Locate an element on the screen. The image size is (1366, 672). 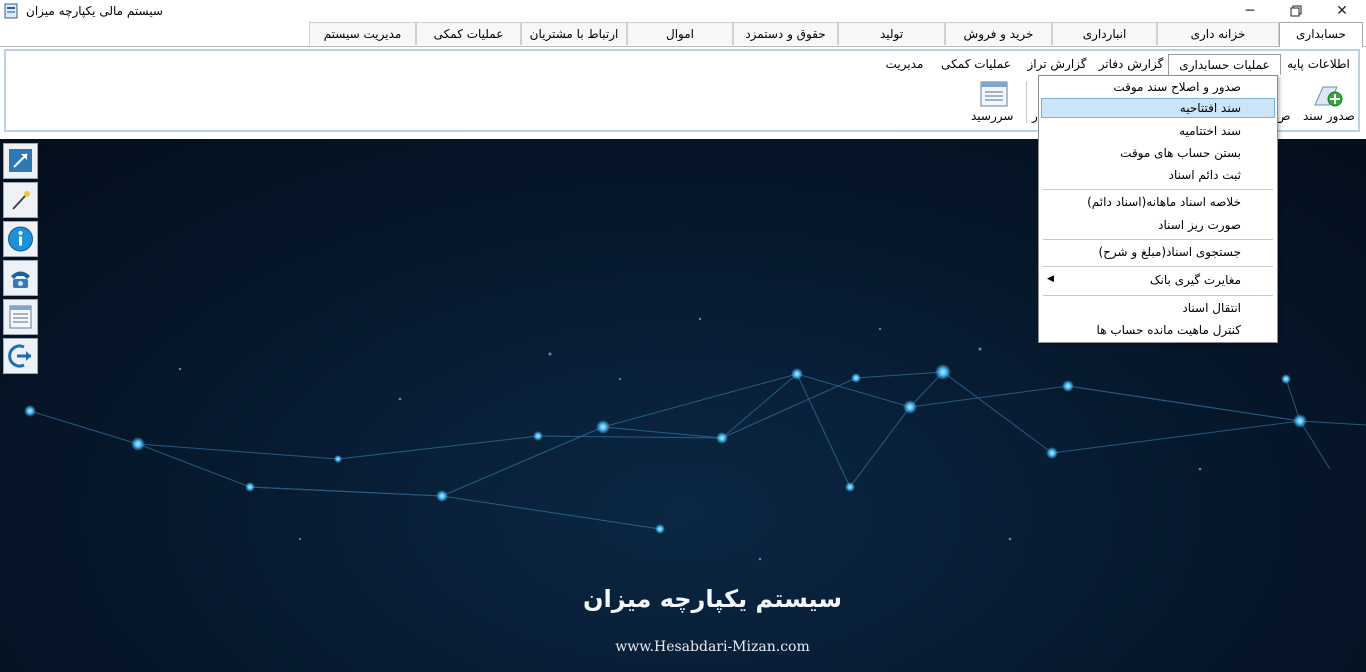
due-date-button: سررسید is located at coordinates (994, 102).